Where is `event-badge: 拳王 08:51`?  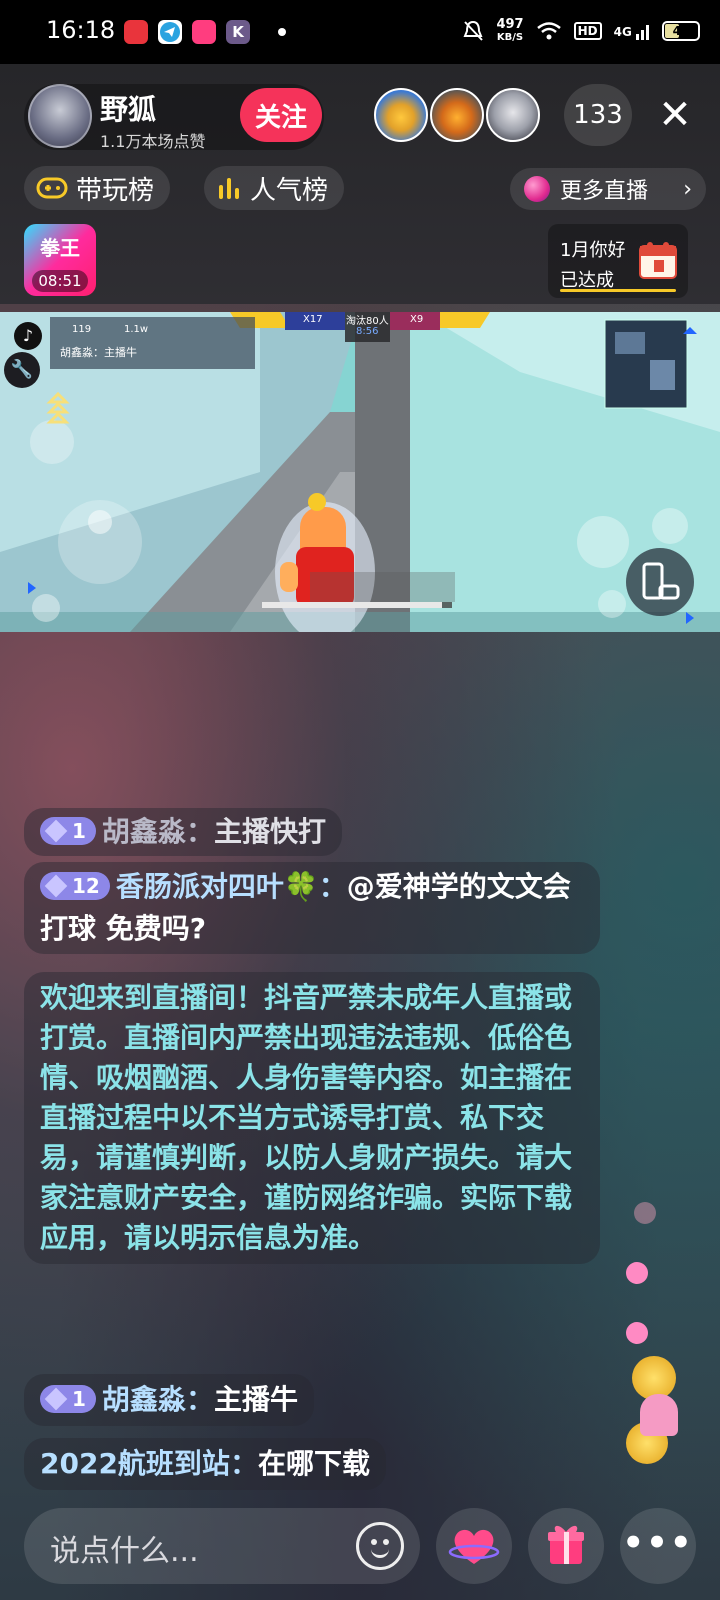
event-badge: 拳王 08:51 is located at coordinates (60, 260).